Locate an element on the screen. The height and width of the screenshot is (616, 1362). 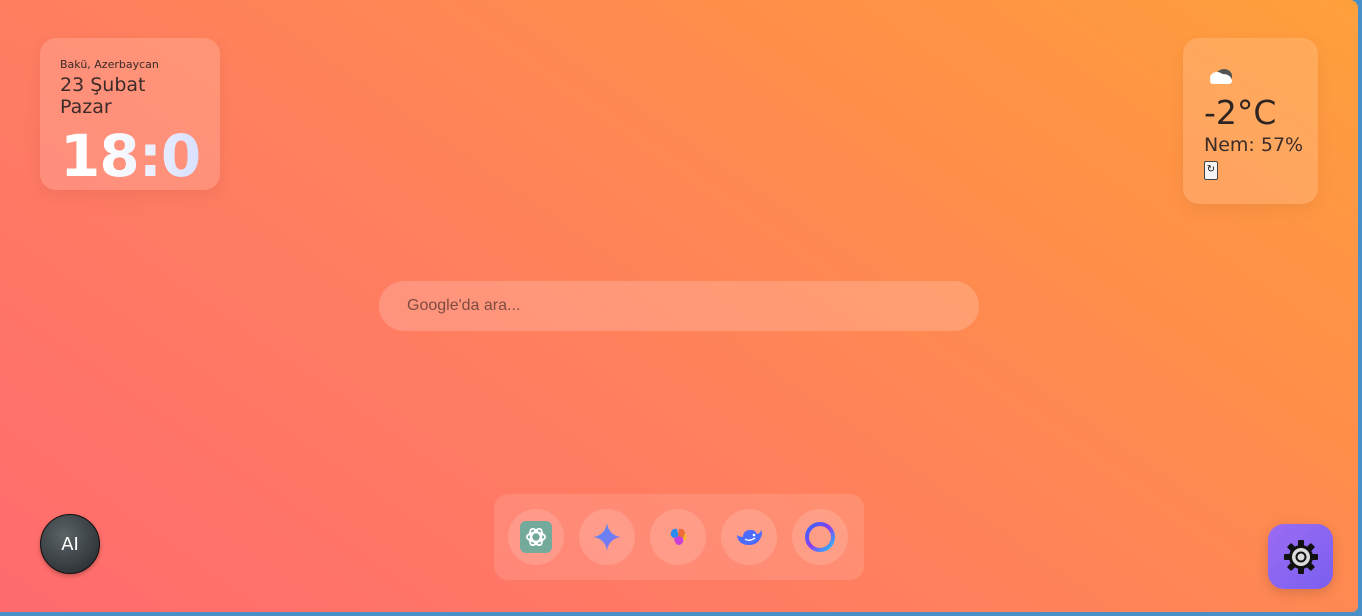
deepseek-whale-icon is located at coordinates (749, 537).